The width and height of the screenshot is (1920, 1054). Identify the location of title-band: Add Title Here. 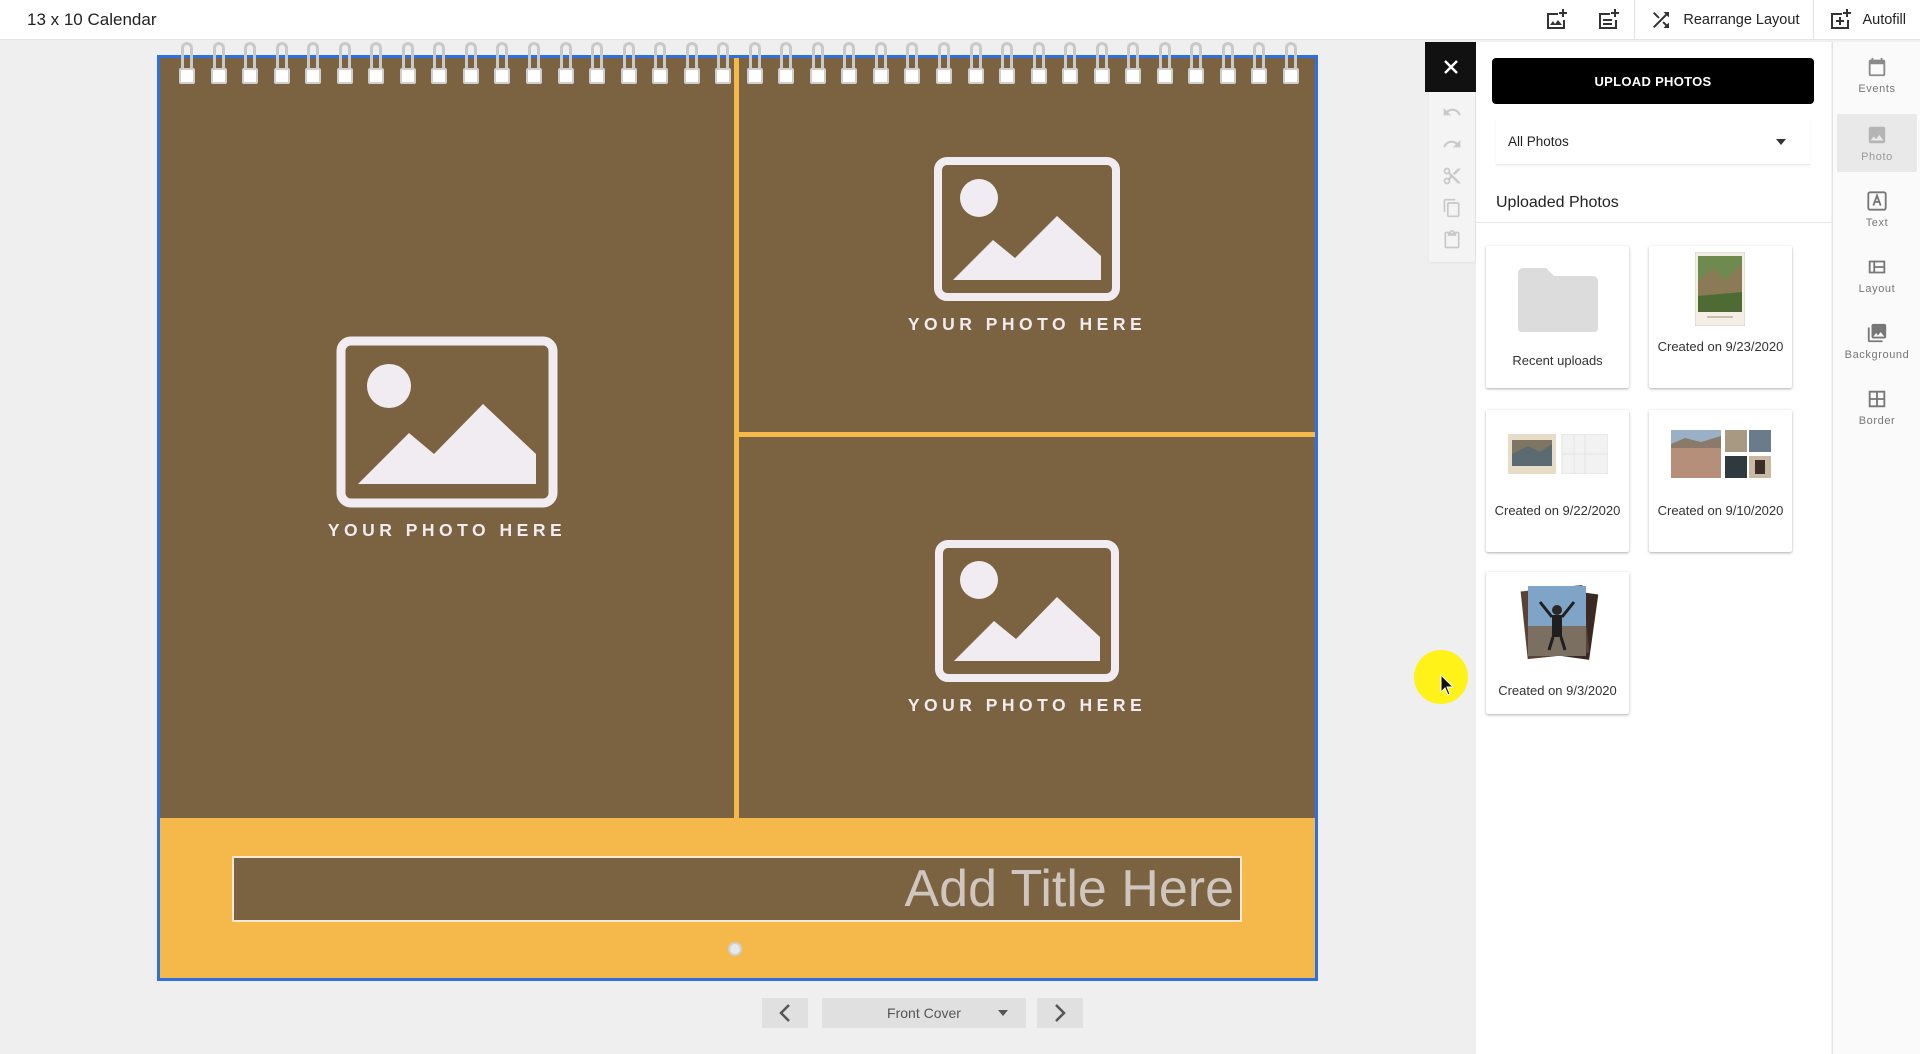
(737, 898).